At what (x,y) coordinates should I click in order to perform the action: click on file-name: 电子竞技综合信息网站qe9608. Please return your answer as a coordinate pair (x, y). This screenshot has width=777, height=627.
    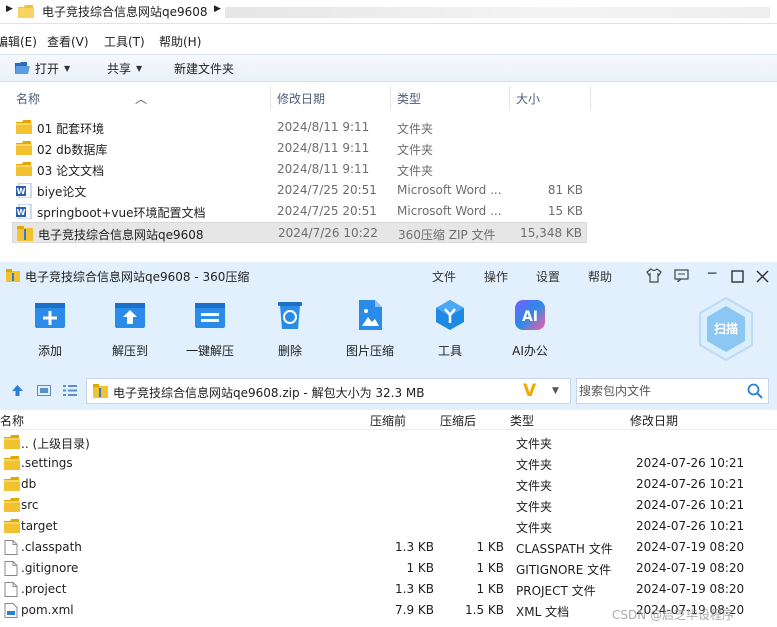
    Looking at the image, I should click on (121, 235).